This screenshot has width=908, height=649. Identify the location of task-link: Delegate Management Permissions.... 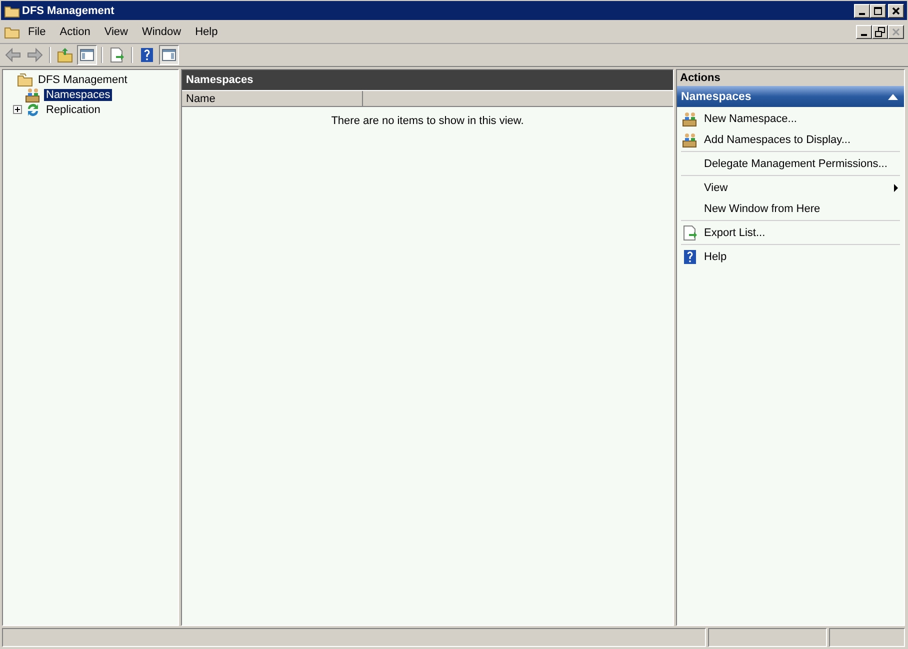
(790, 163).